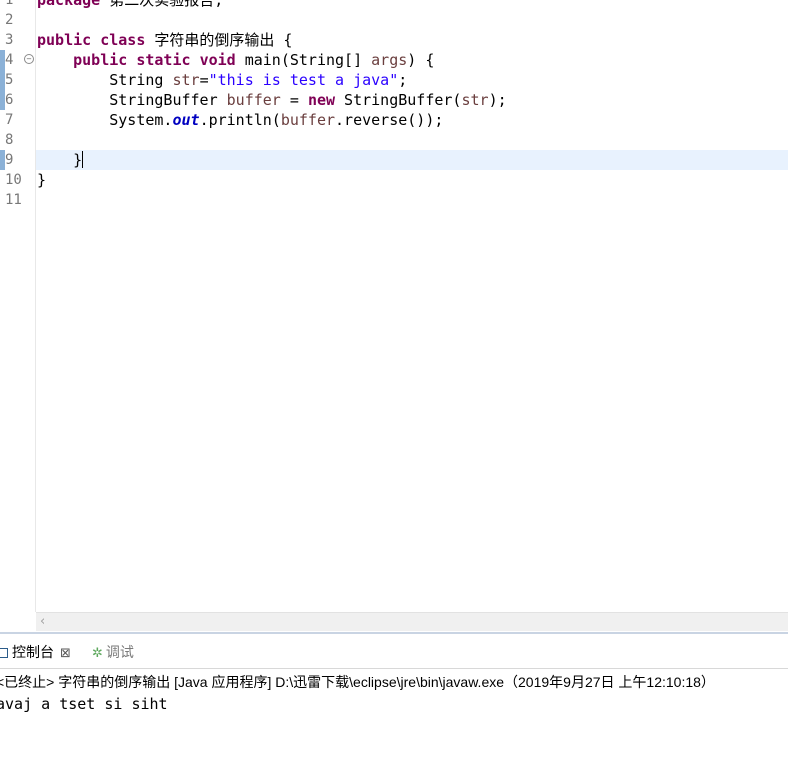 The width and height of the screenshot is (788, 764). Describe the element at coordinates (9, 160) in the screenshot. I see `line-number: 9` at that location.